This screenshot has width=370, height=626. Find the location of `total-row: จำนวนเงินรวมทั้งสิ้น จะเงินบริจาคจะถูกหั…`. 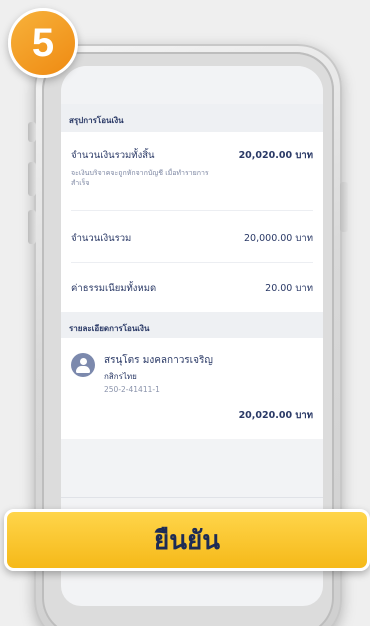

total-row: จำนวนเงินรวมทั้งสิ้น จะเงินบริจาคจะถูกหั… is located at coordinates (192, 172).